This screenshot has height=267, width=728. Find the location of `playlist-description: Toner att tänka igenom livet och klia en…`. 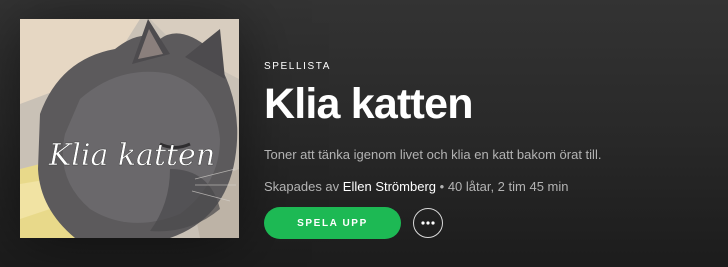

playlist-description: Toner att tänka igenom livet och klia en… is located at coordinates (433, 154).